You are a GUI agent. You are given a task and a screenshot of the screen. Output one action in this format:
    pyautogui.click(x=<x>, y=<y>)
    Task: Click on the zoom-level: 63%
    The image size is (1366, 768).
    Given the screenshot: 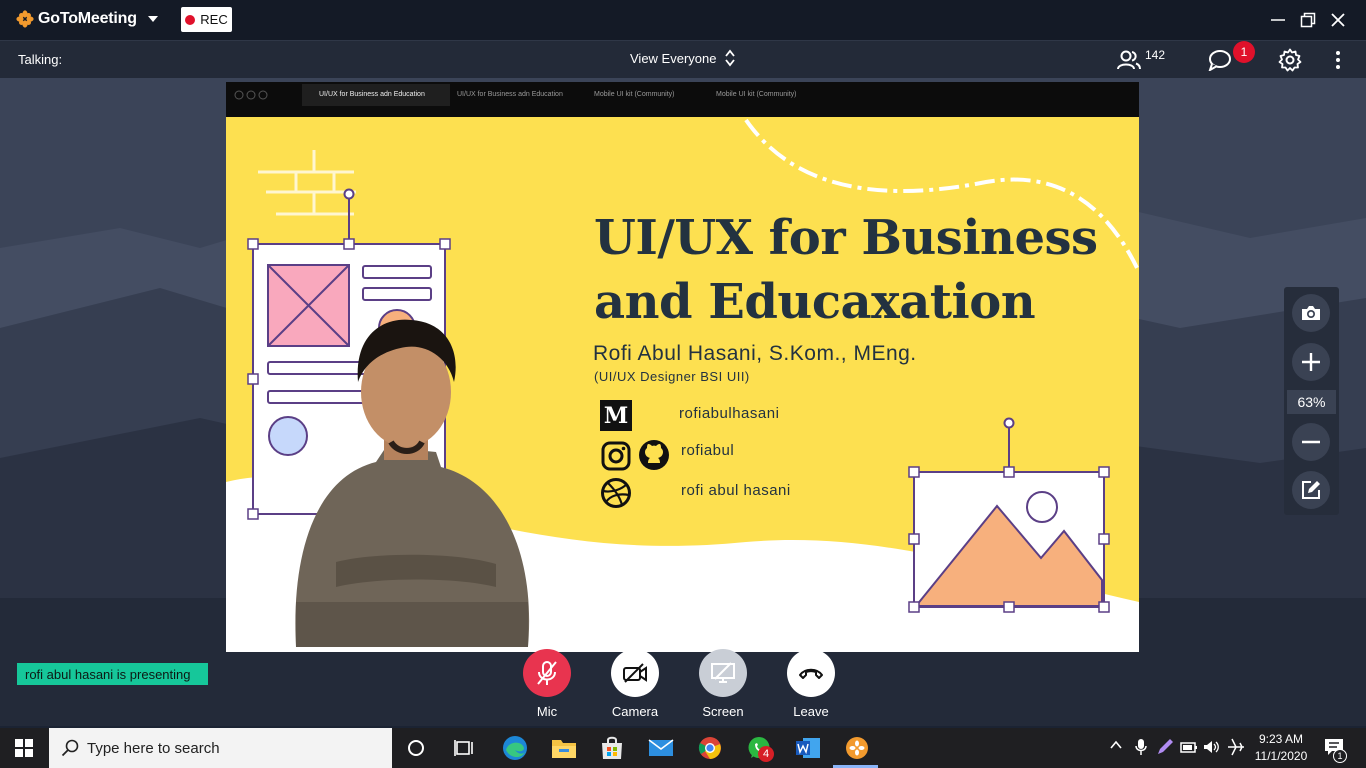 What is the action you would take?
    pyautogui.click(x=1311, y=402)
    